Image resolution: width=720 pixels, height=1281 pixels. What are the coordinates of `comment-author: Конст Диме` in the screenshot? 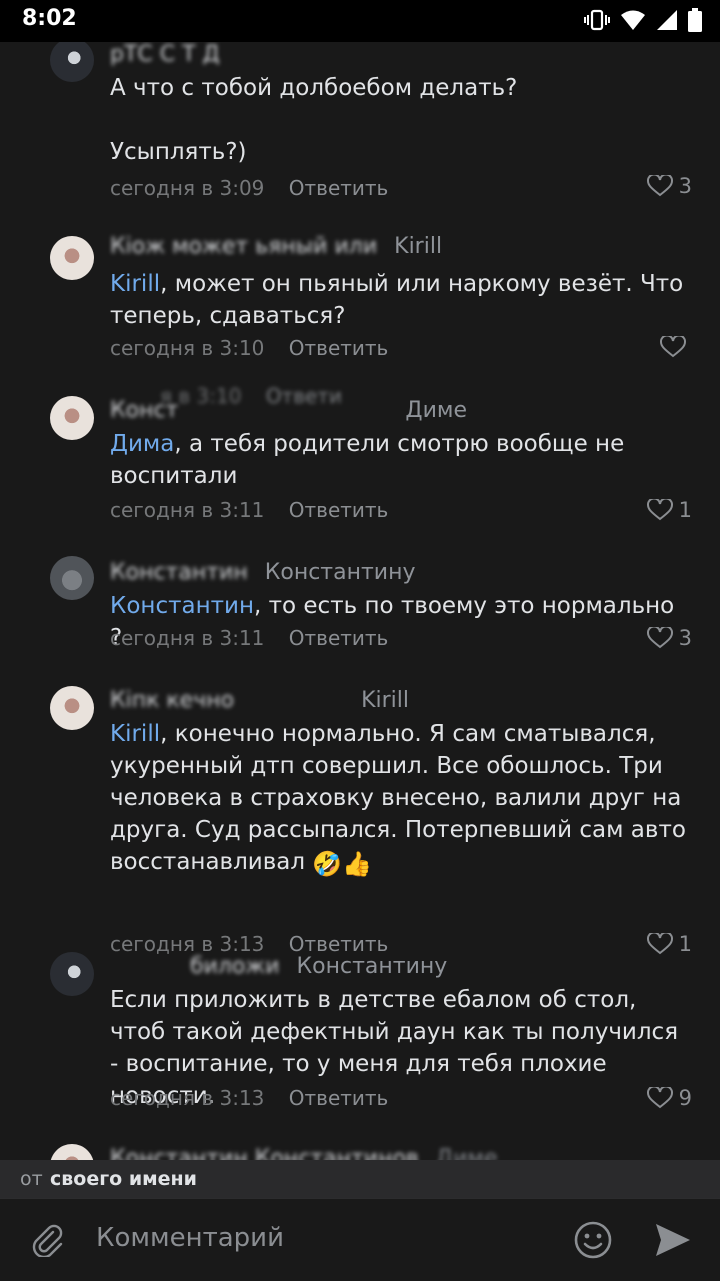 It's located at (288, 410).